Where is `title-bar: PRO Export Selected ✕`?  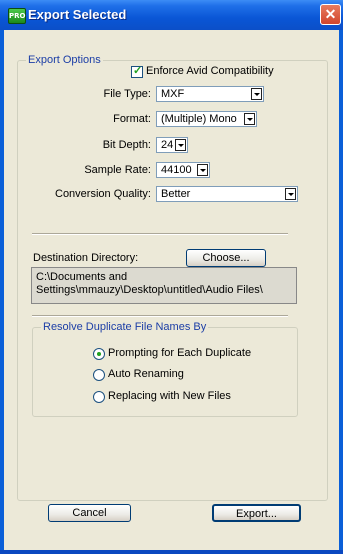
title-bar: PRO Export Selected ✕ is located at coordinates (171, 15).